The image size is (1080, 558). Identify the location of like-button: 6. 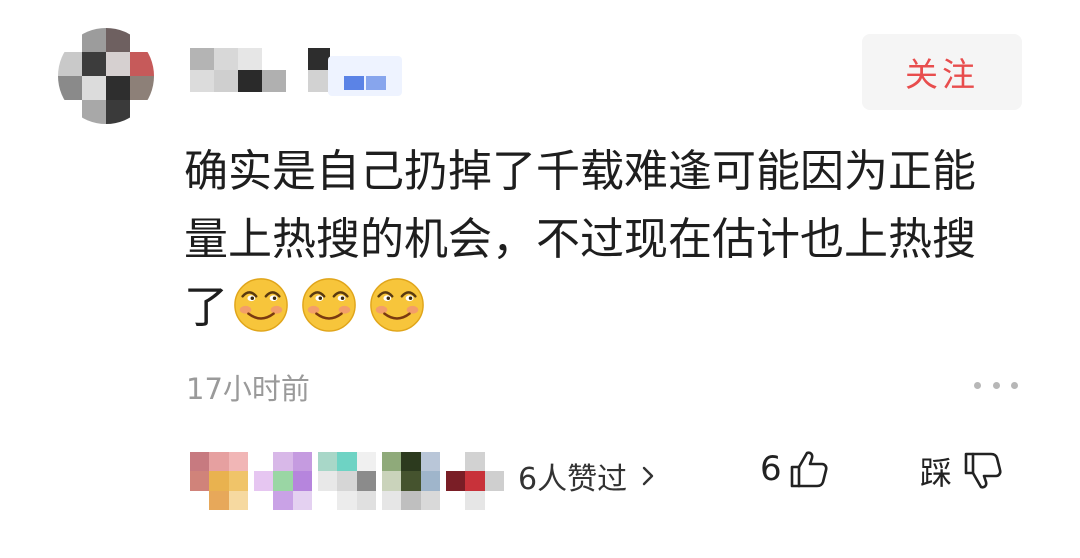
(795, 469).